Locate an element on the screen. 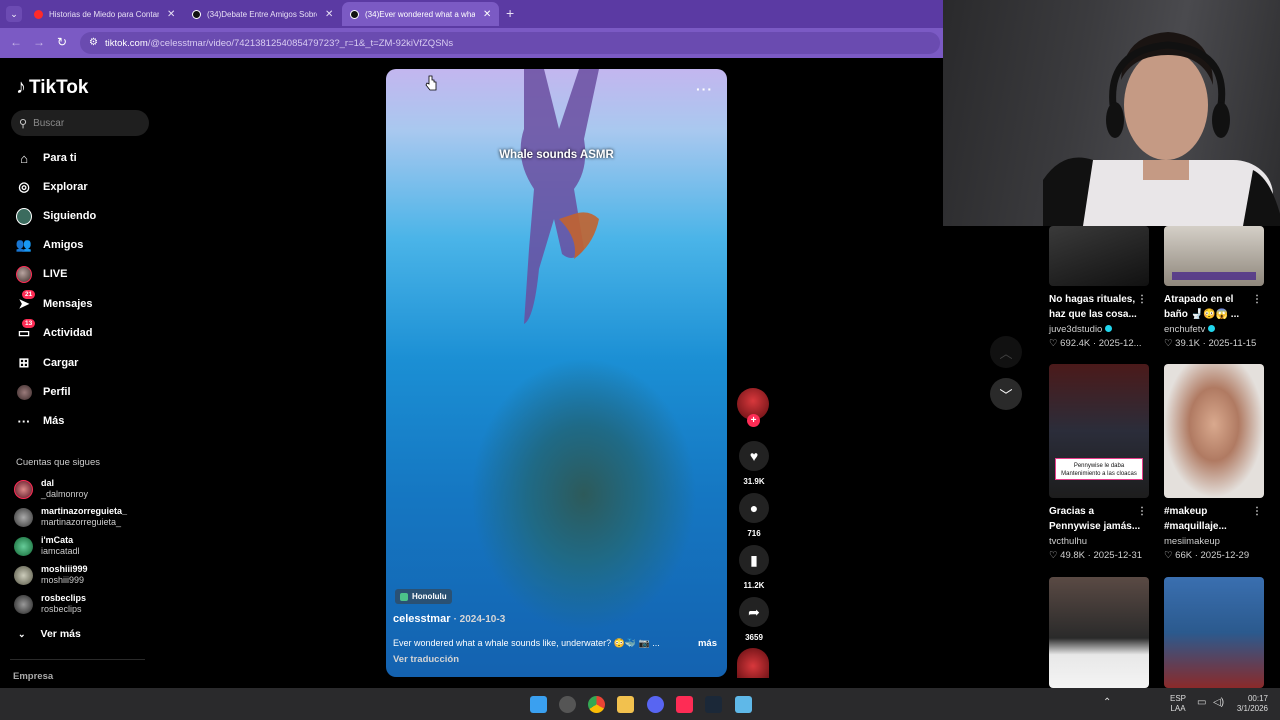 The height and width of the screenshot is (720, 1280). location-tag: Honolulu is located at coordinates (423, 596).